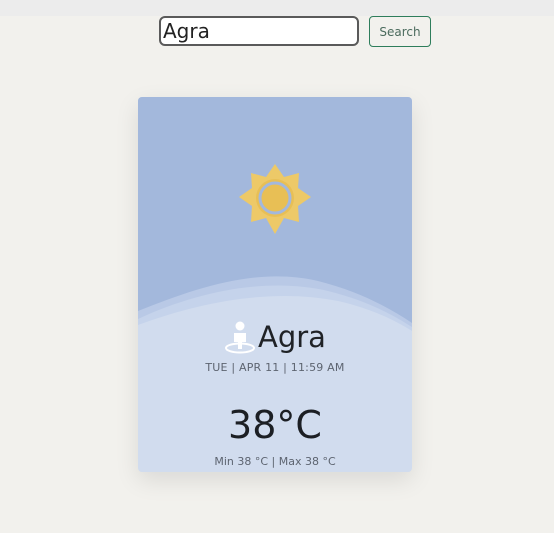 The width and height of the screenshot is (554, 549). I want to click on city-row: Agra, so click(275, 337).